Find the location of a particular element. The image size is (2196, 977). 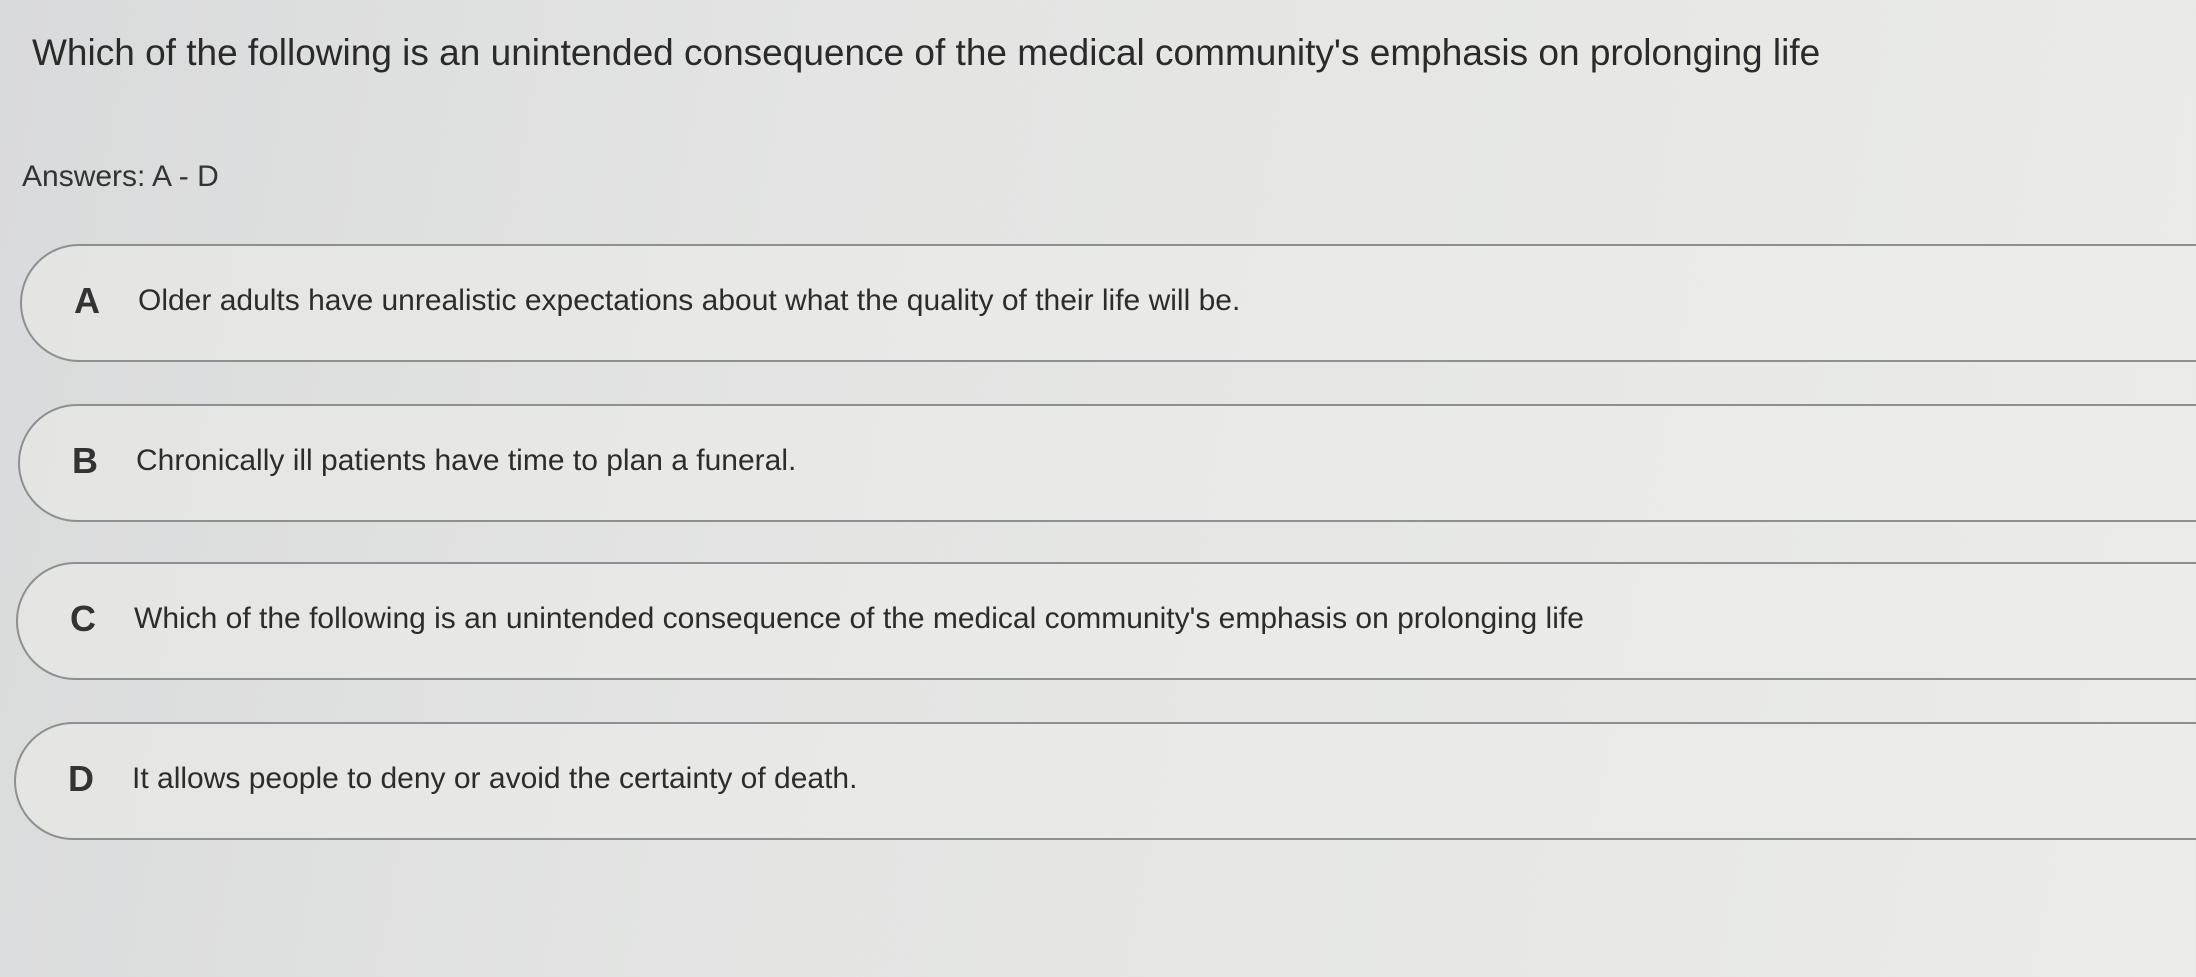

option-letter-c: C is located at coordinates (83, 618).